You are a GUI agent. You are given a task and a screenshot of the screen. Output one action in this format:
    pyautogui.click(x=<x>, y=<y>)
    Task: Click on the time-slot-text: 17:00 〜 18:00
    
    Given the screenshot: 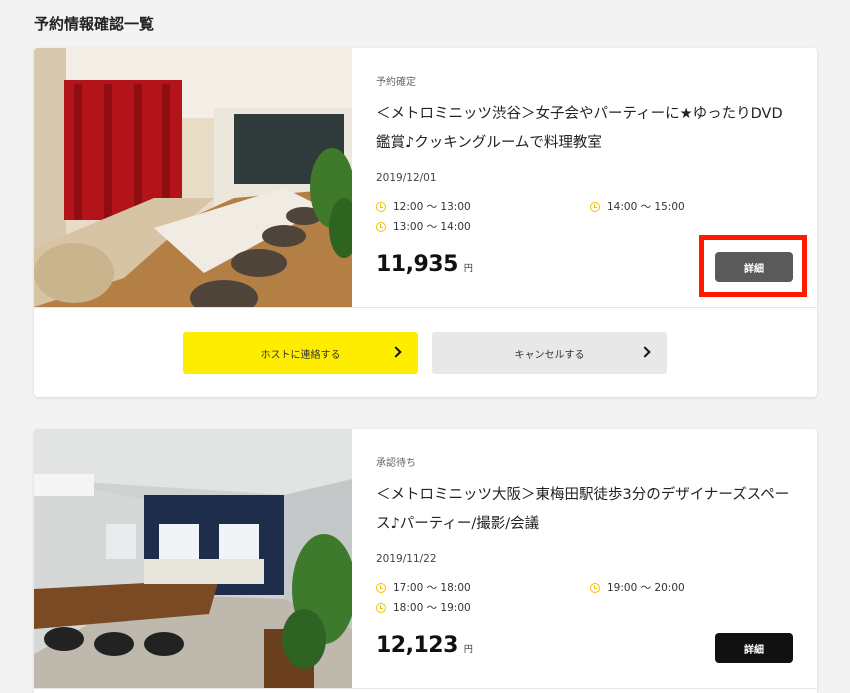 What is the action you would take?
    pyautogui.click(x=432, y=588)
    